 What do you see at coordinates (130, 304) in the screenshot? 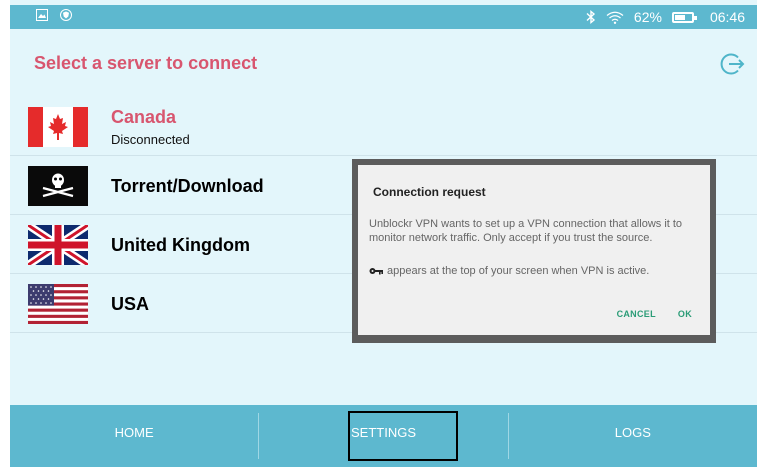
I see `server-name: USA` at bounding box center [130, 304].